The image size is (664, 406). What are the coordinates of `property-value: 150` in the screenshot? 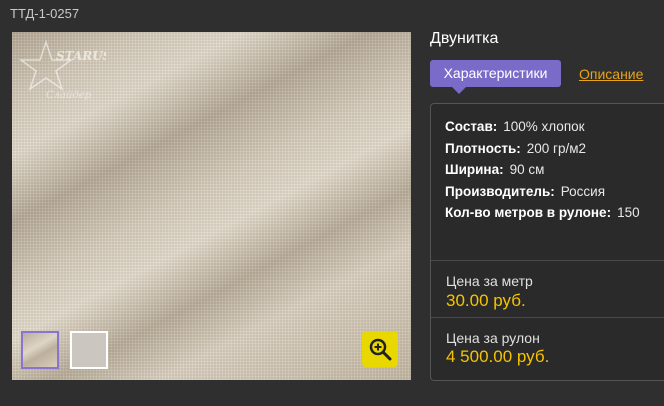 It's located at (628, 212).